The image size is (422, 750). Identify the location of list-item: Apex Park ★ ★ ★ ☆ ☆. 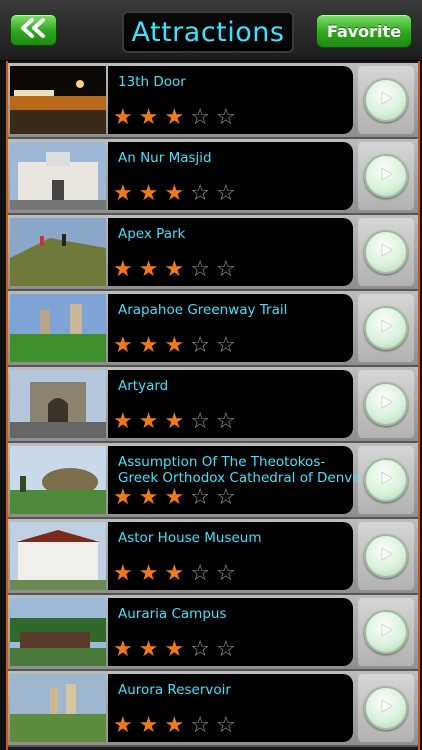
(213, 253).